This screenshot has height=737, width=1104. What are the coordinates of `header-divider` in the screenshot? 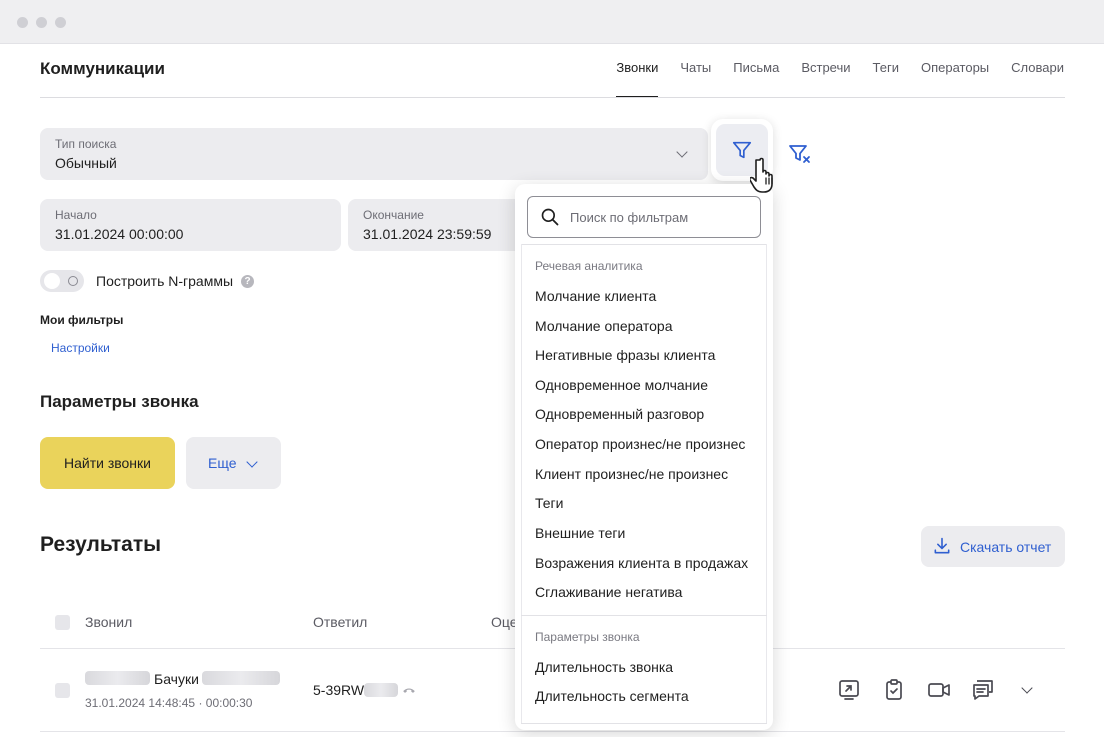 It's located at (552, 97).